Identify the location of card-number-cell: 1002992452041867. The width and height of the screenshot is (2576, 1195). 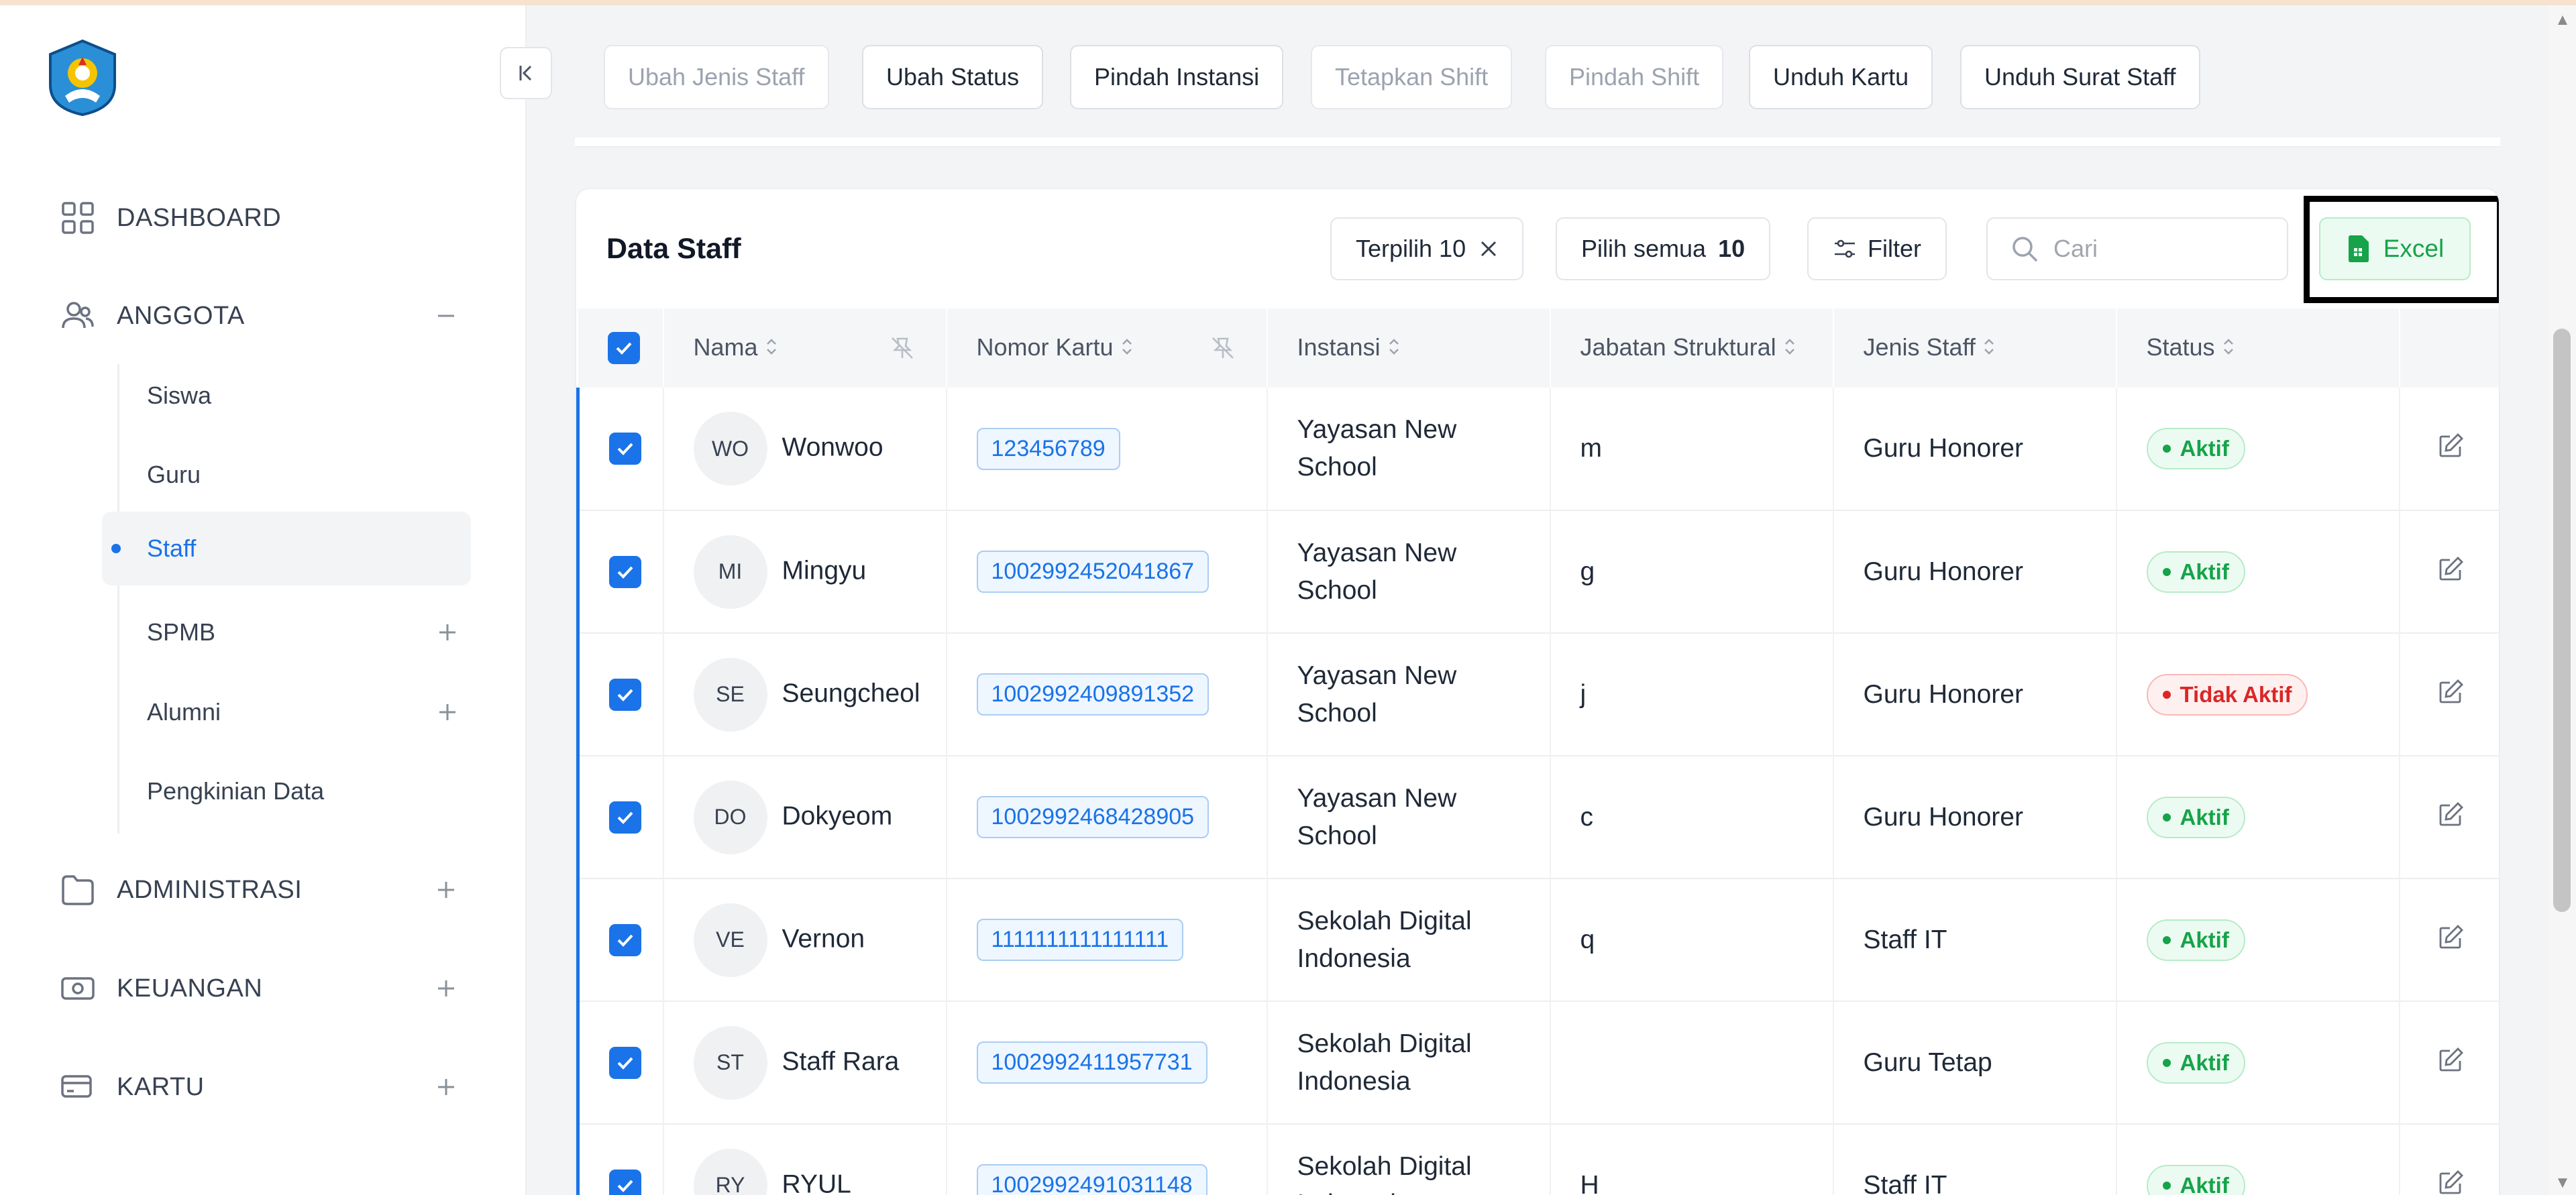
(1107, 571).